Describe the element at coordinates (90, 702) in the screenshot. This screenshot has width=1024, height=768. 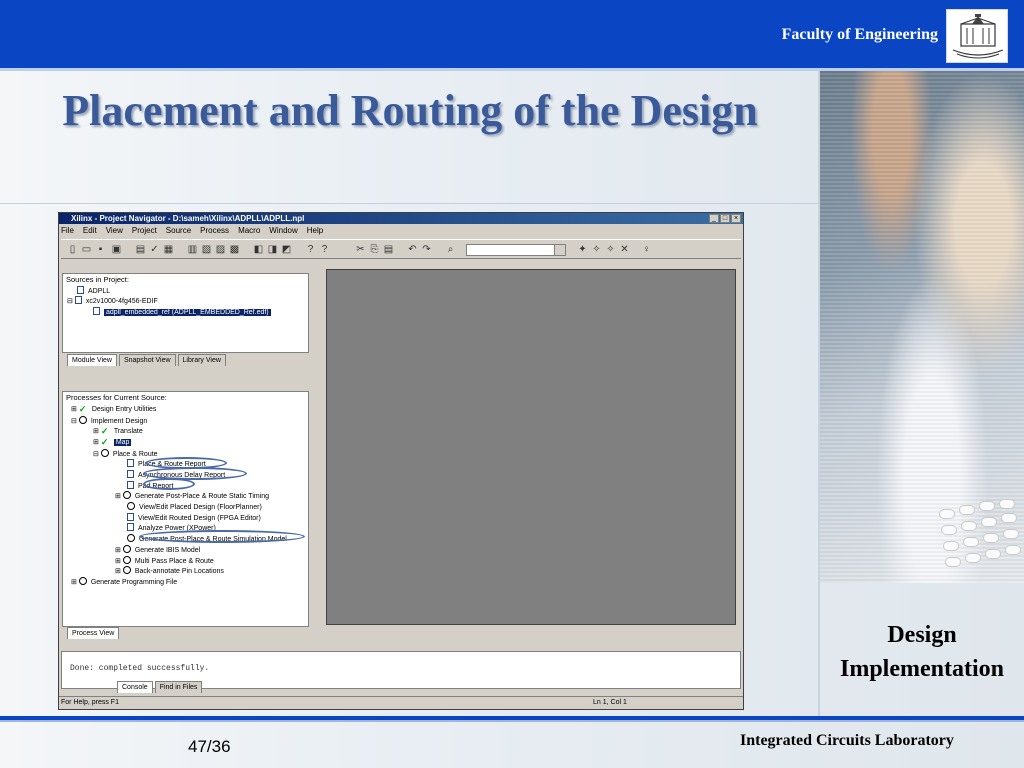
I see `status-help: For Help, press F1` at that location.